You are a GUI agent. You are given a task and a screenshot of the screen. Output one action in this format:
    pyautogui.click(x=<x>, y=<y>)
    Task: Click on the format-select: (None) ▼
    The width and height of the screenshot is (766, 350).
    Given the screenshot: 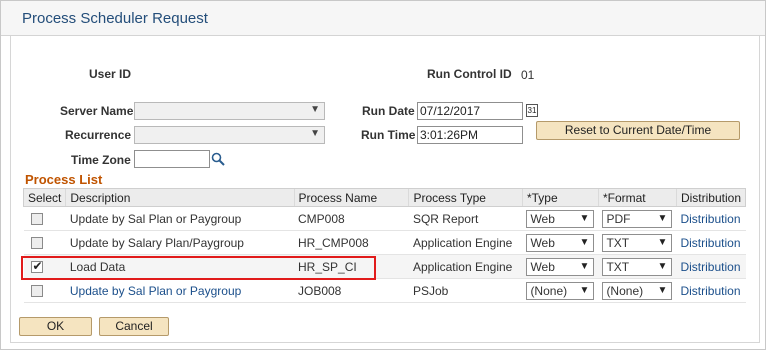 What is the action you would take?
    pyautogui.click(x=637, y=290)
    